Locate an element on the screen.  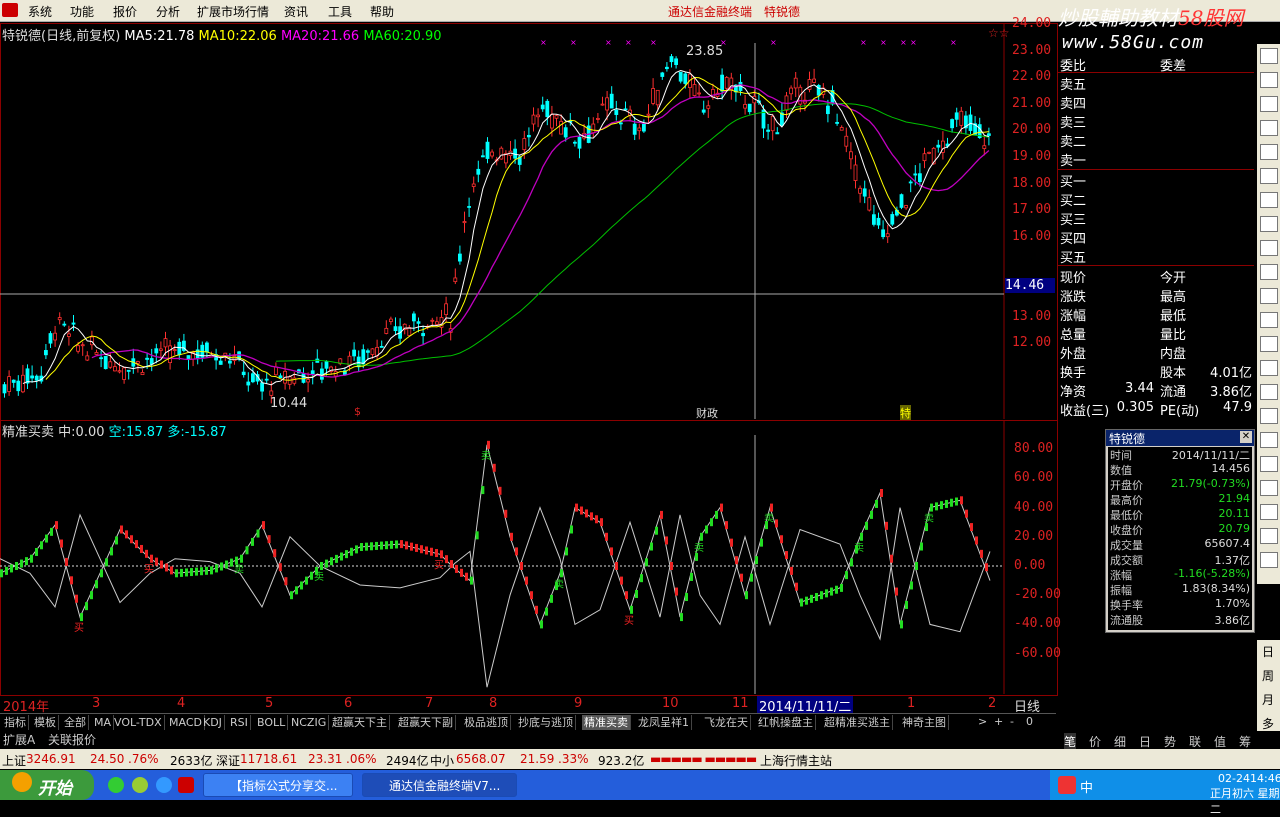
close-icon: ✕ is located at coordinates (1246, 437).